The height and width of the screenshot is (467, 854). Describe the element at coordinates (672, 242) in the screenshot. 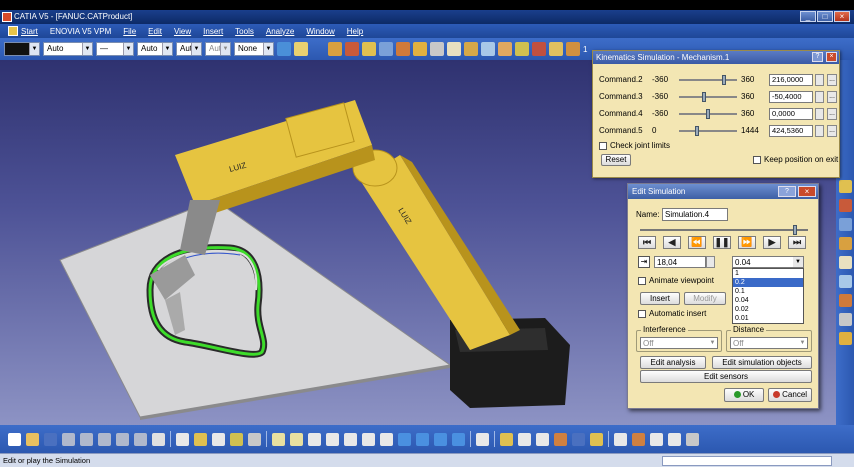

I see `step-back-button: ◀` at that location.